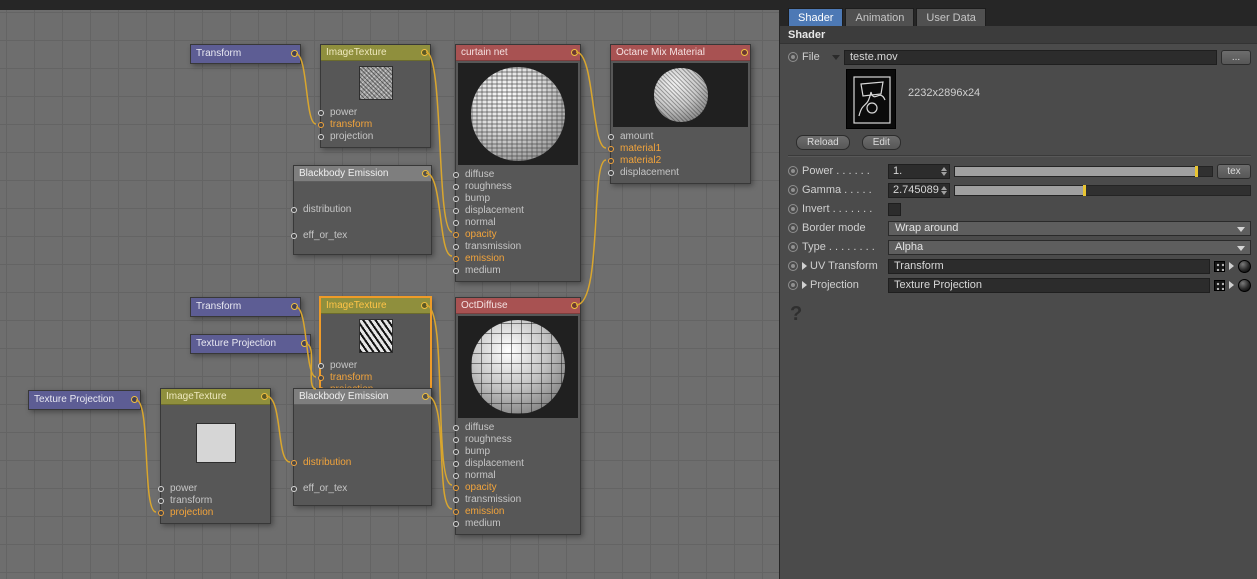 This screenshot has width=1257, height=579. Describe the element at coordinates (1102, 190) in the screenshot. I see `gamma-slider` at that location.